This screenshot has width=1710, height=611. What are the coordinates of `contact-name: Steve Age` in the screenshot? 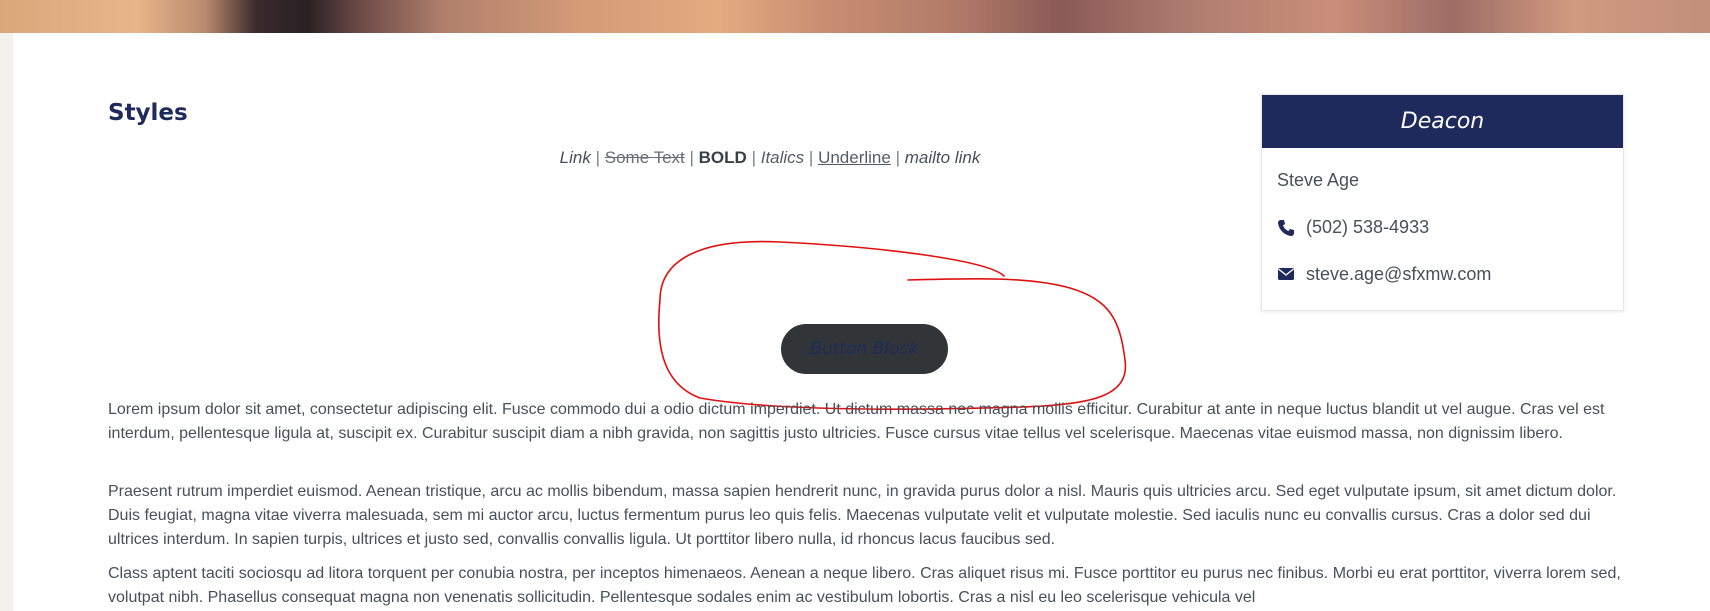 It's located at (1318, 180).